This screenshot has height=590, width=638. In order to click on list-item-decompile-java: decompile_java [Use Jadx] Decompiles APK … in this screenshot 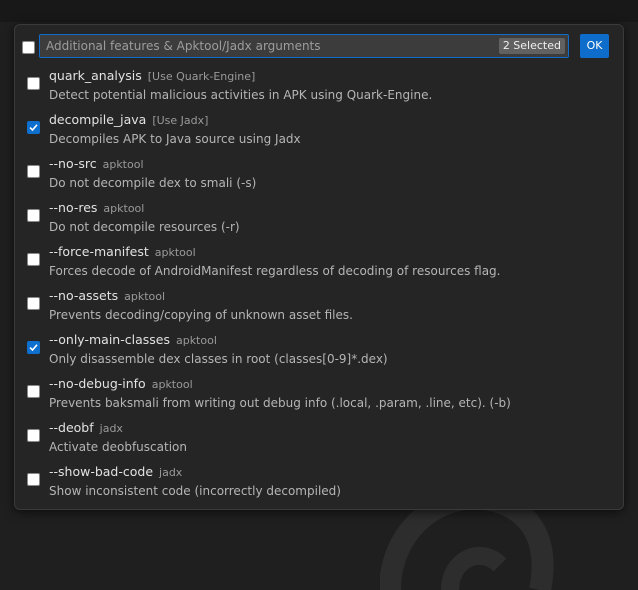, I will do `click(319, 131)`.